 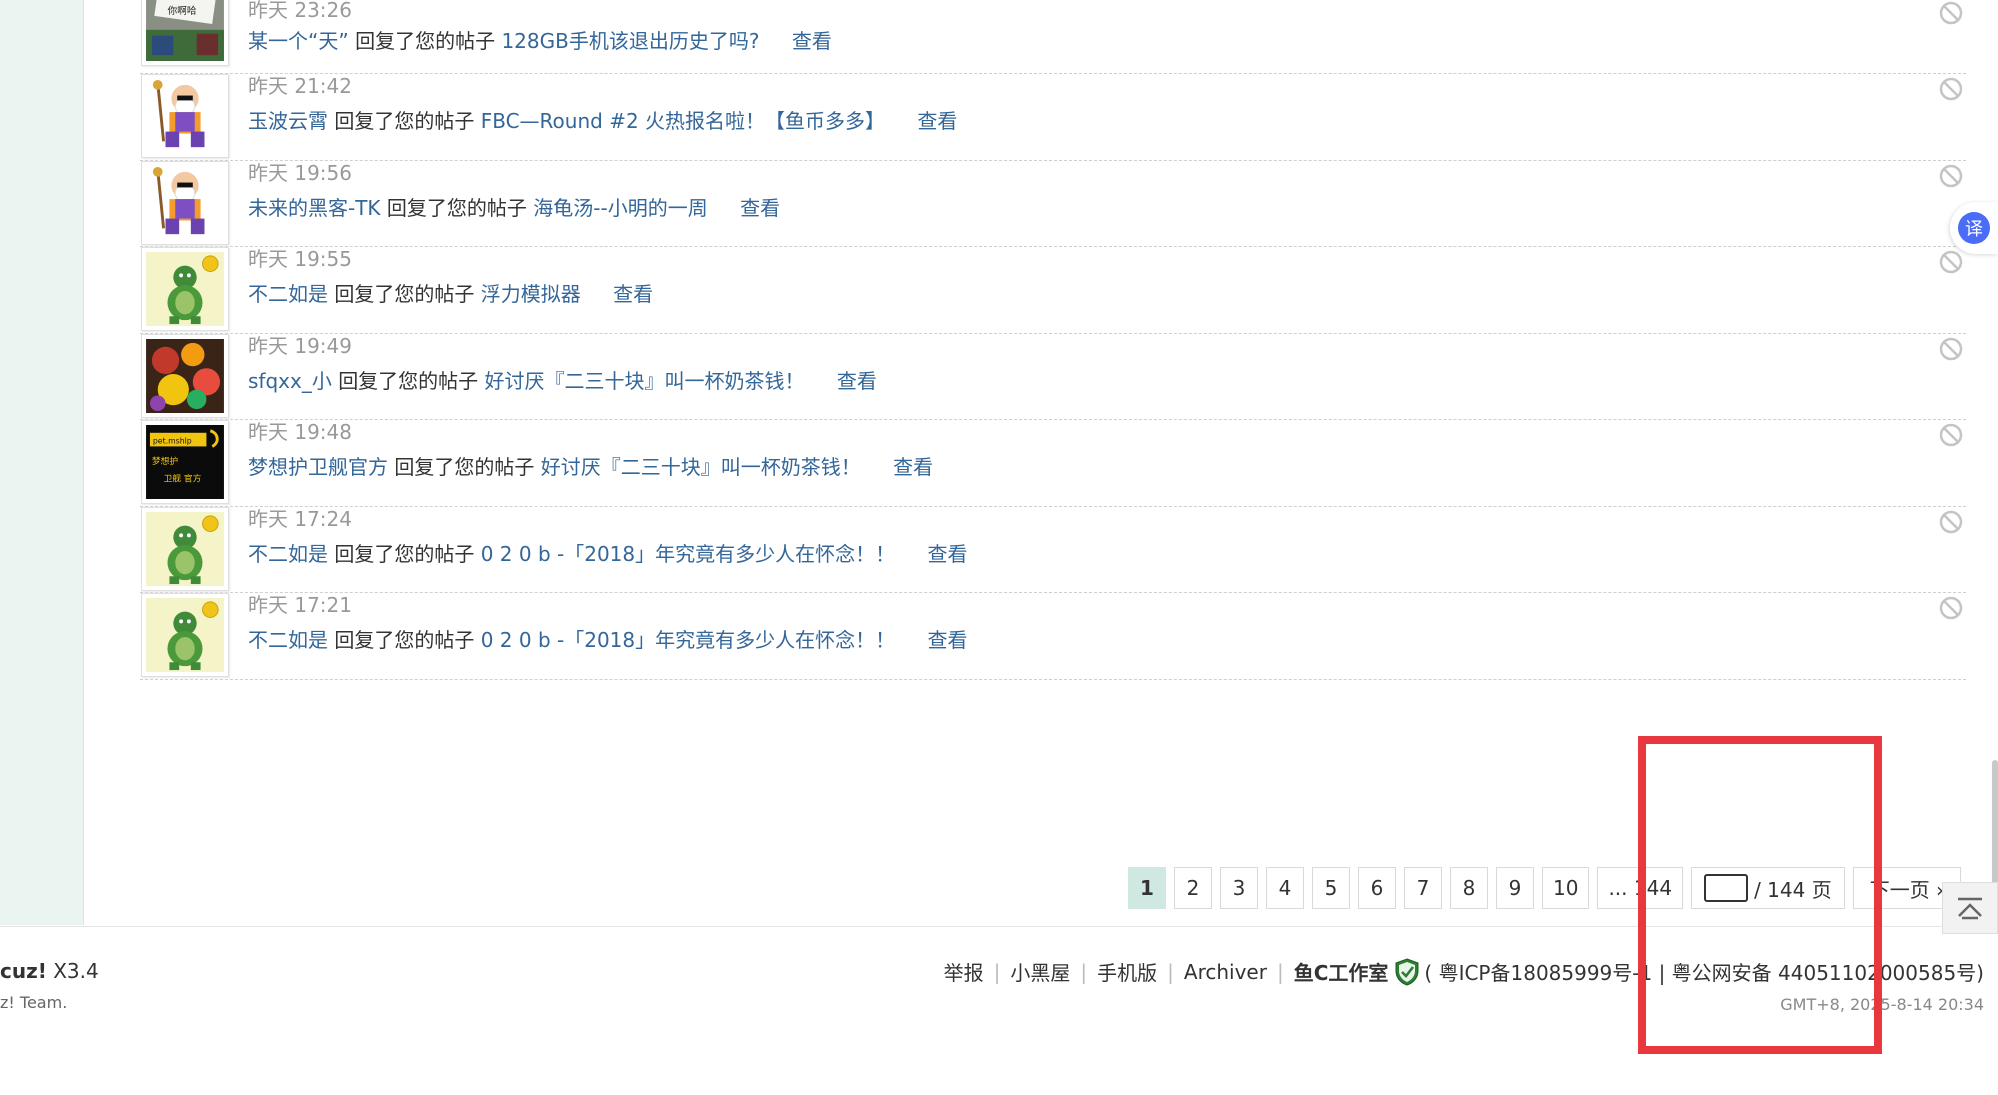 What do you see at coordinates (300, 345) in the screenshot?
I see `notice-time: 昨天 19:49` at bounding box center [300, 345].